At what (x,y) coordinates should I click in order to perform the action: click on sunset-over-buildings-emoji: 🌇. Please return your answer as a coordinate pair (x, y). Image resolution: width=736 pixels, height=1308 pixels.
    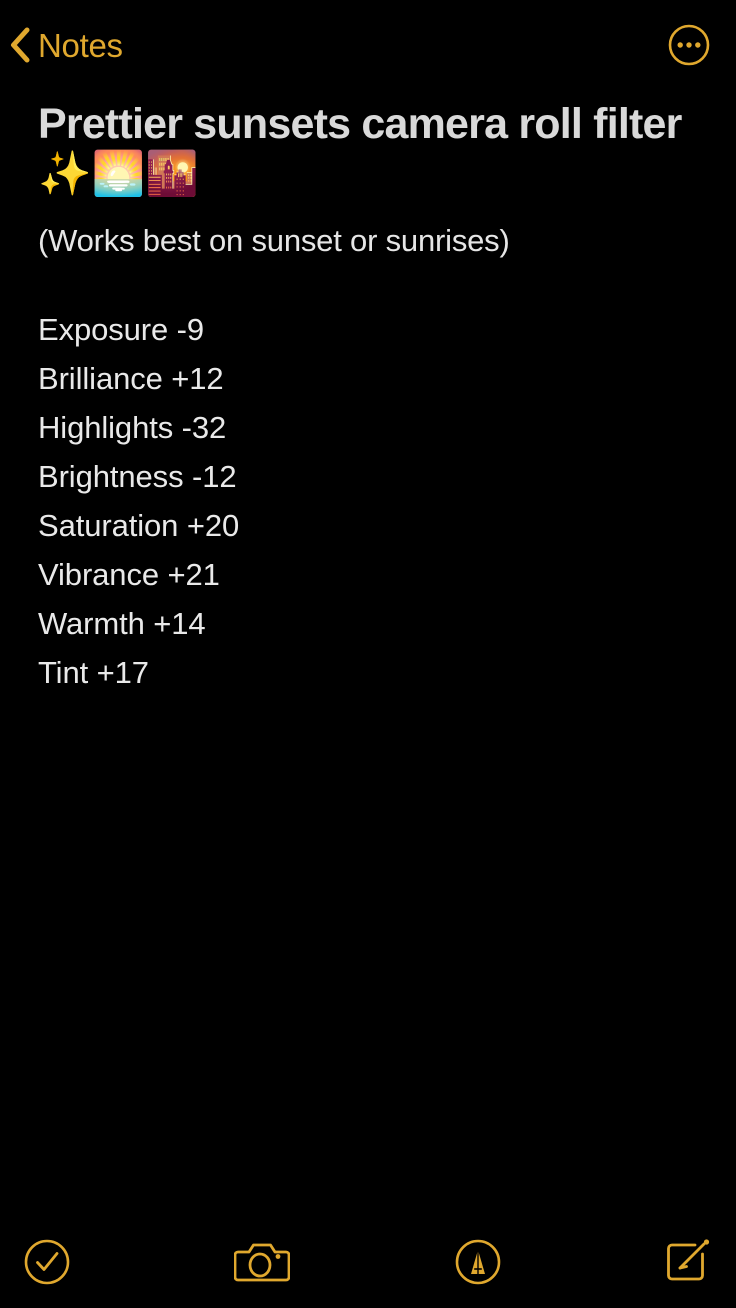
    Looking at the image, I should click on (172, 173).